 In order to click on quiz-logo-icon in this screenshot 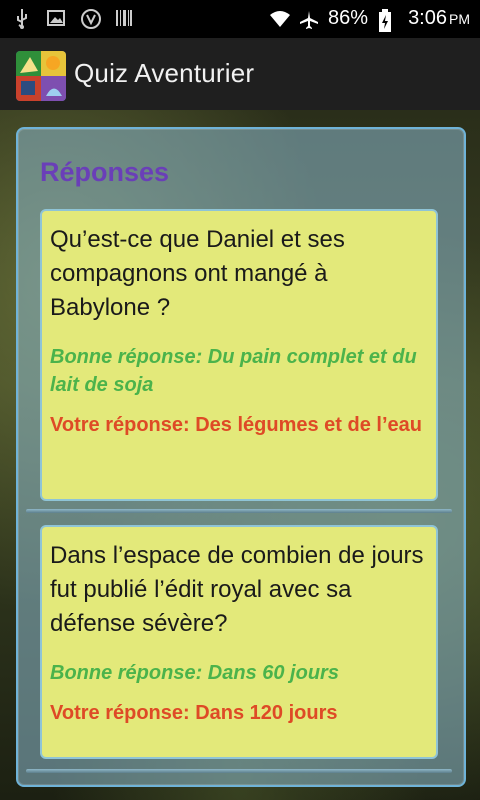, I will do `click(41, 76)`.